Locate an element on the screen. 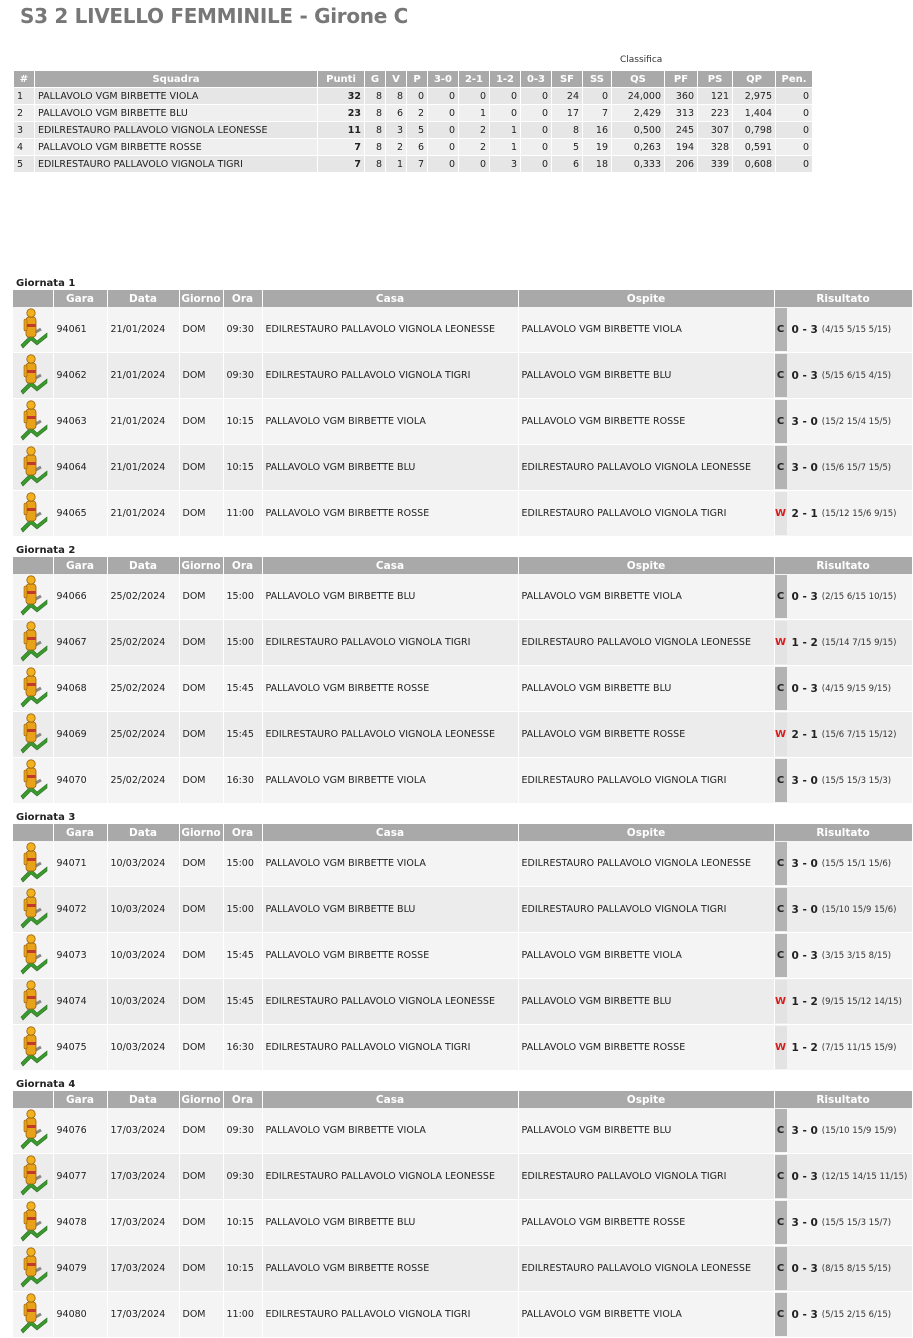  match-result: C 0 - 3 (3/15 3/15 8/15) is located at coordinates (843, 955).